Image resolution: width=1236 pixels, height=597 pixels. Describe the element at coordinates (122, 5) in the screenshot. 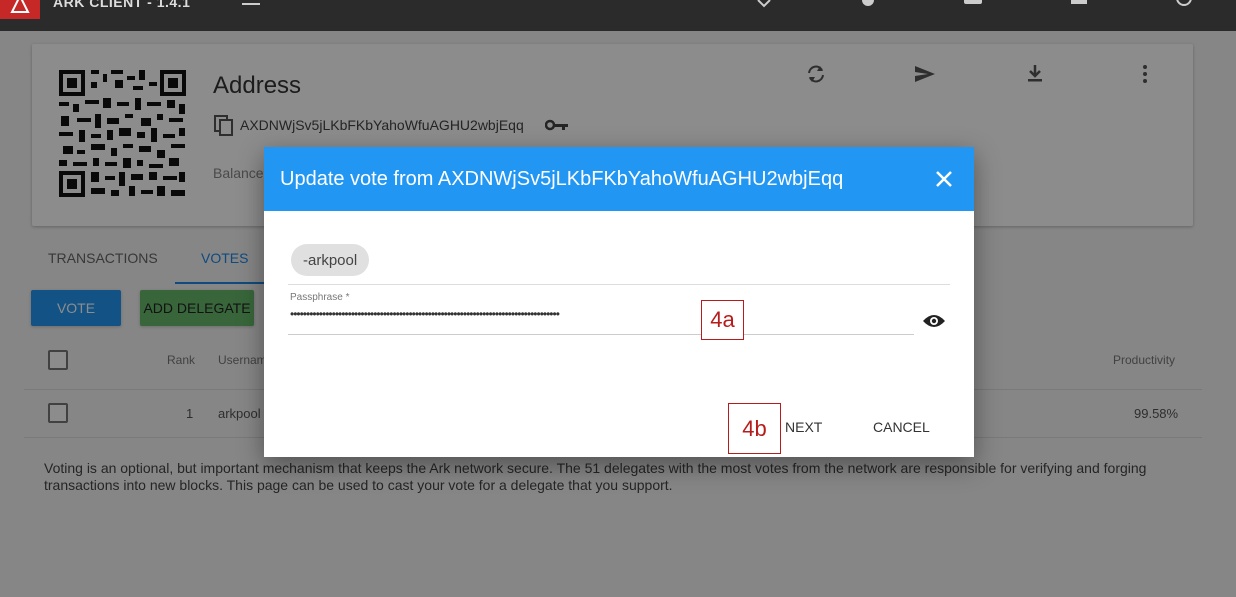

I see `app-title: ARK CLIENT - 1.4.1` at that location.